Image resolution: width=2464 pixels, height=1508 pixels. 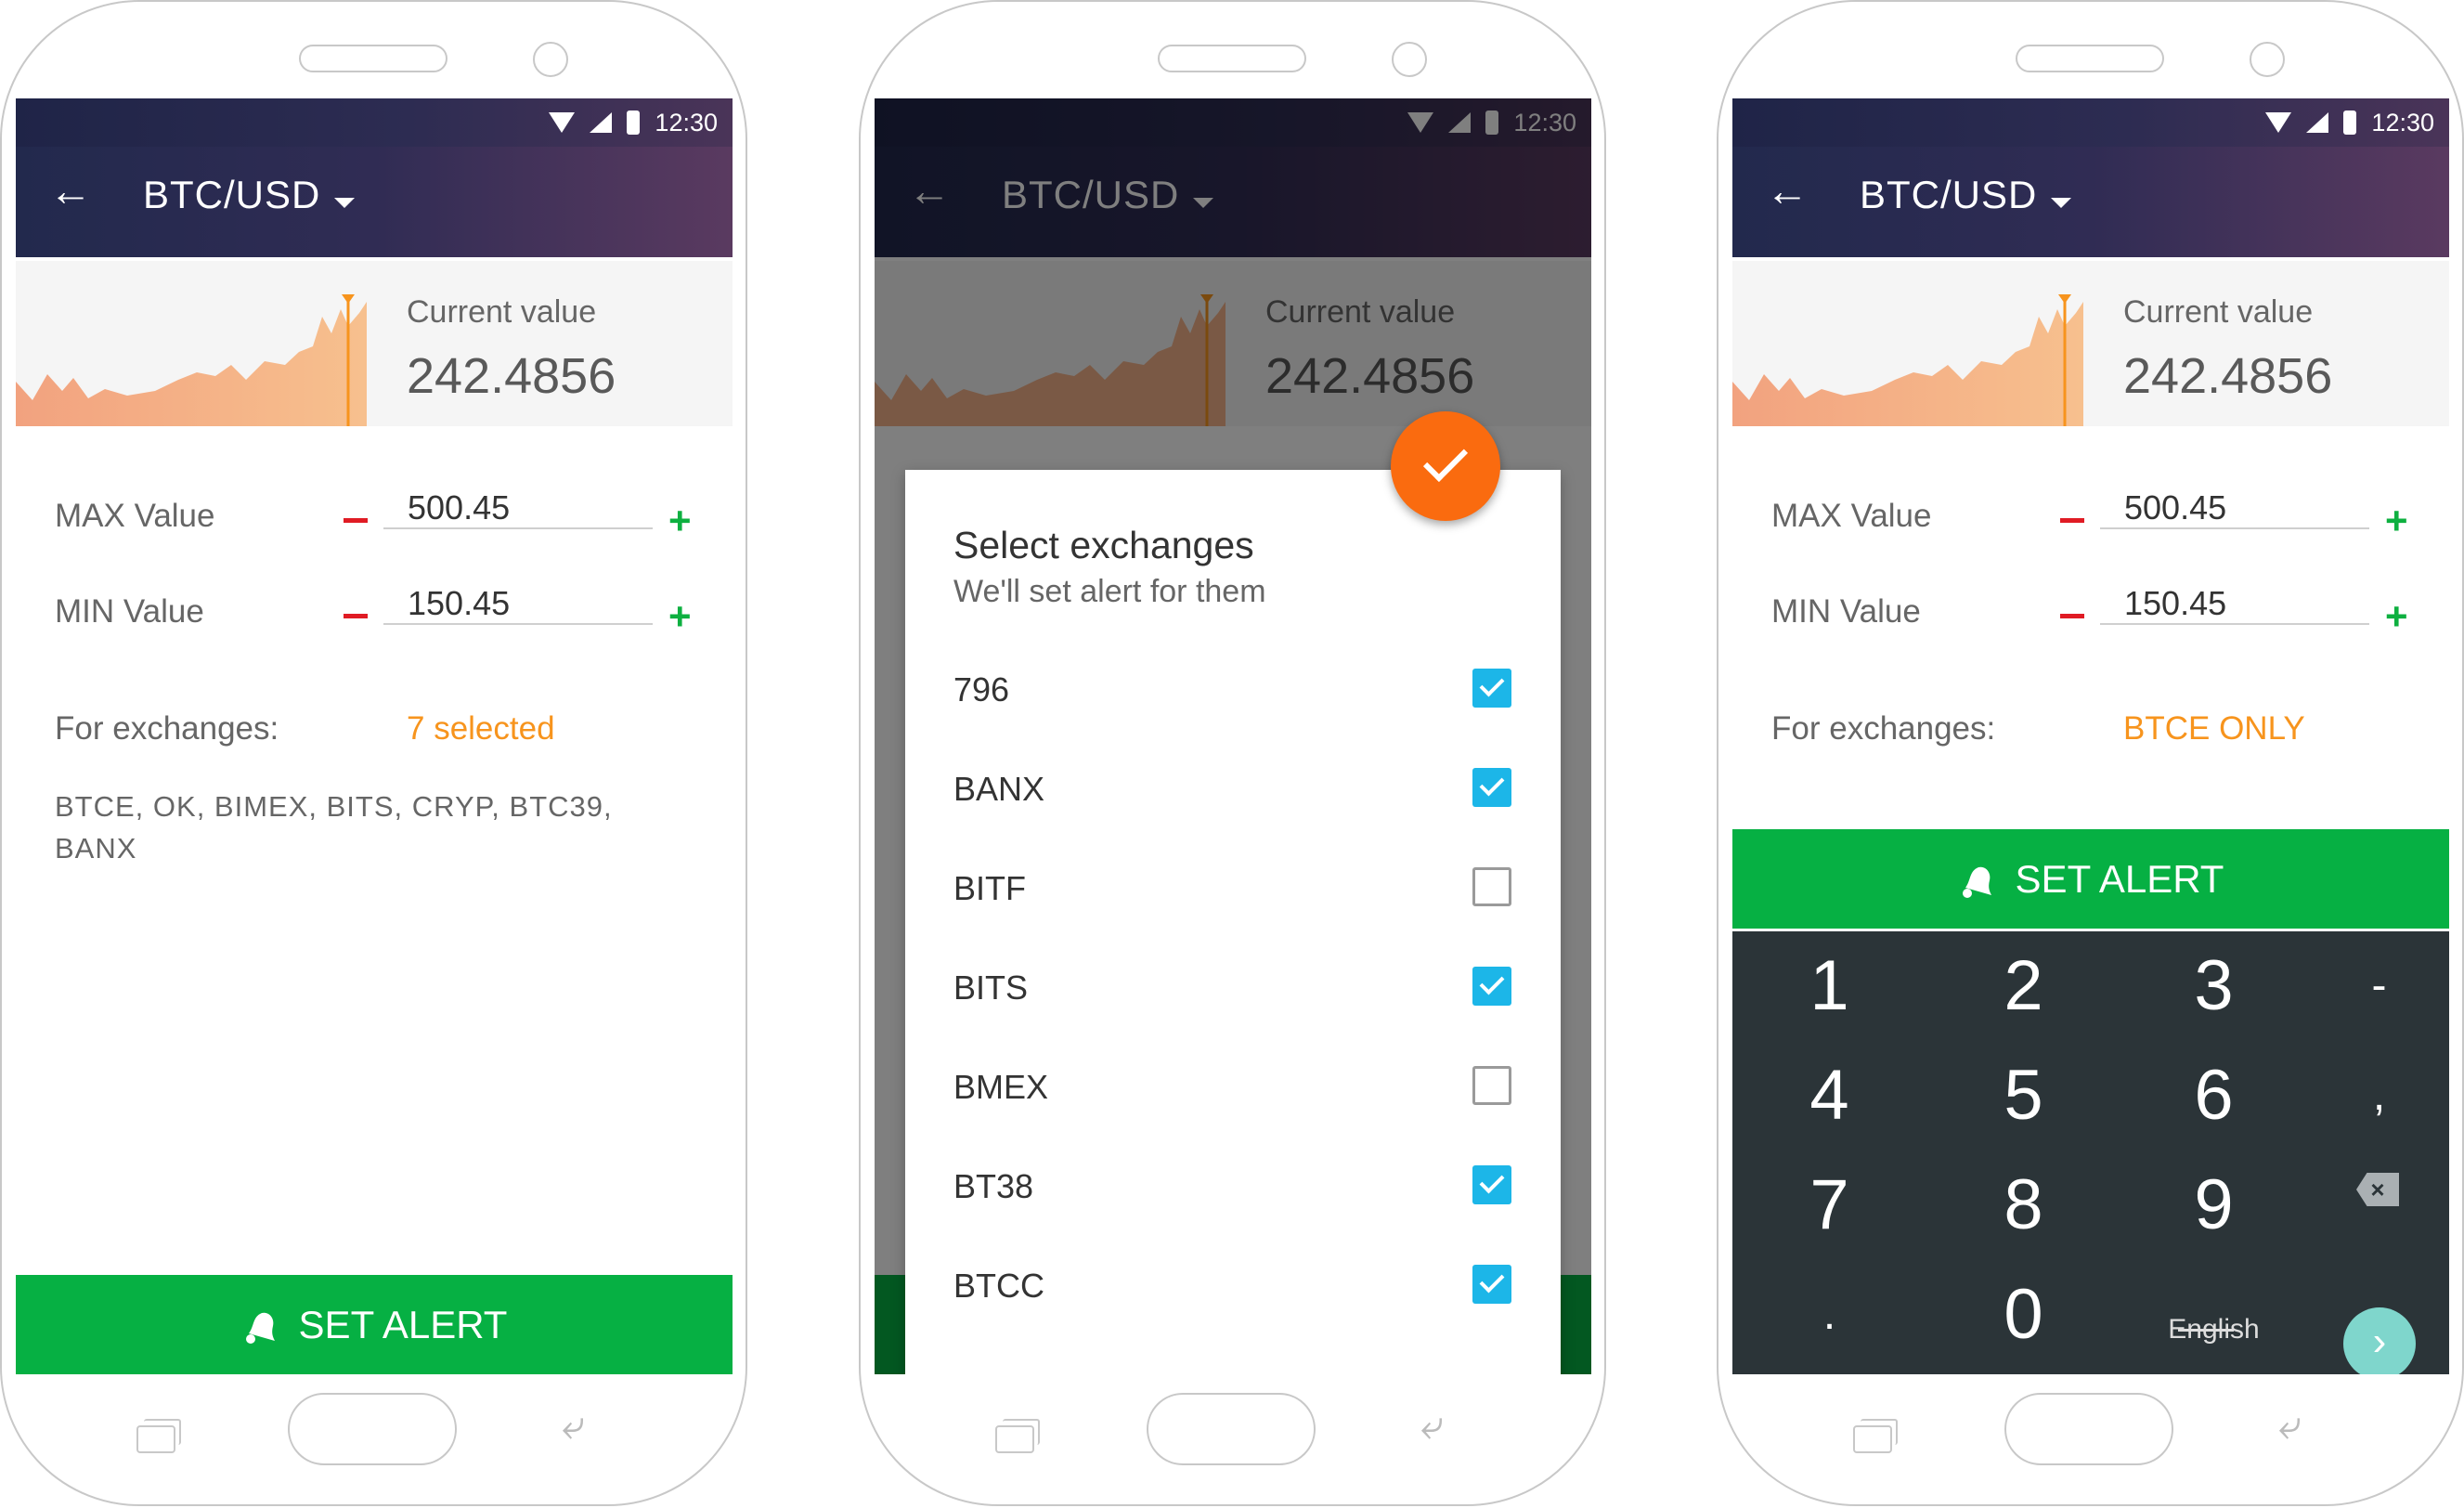 I want to click on current-value: 242.4856, so click(x=511, y=376).